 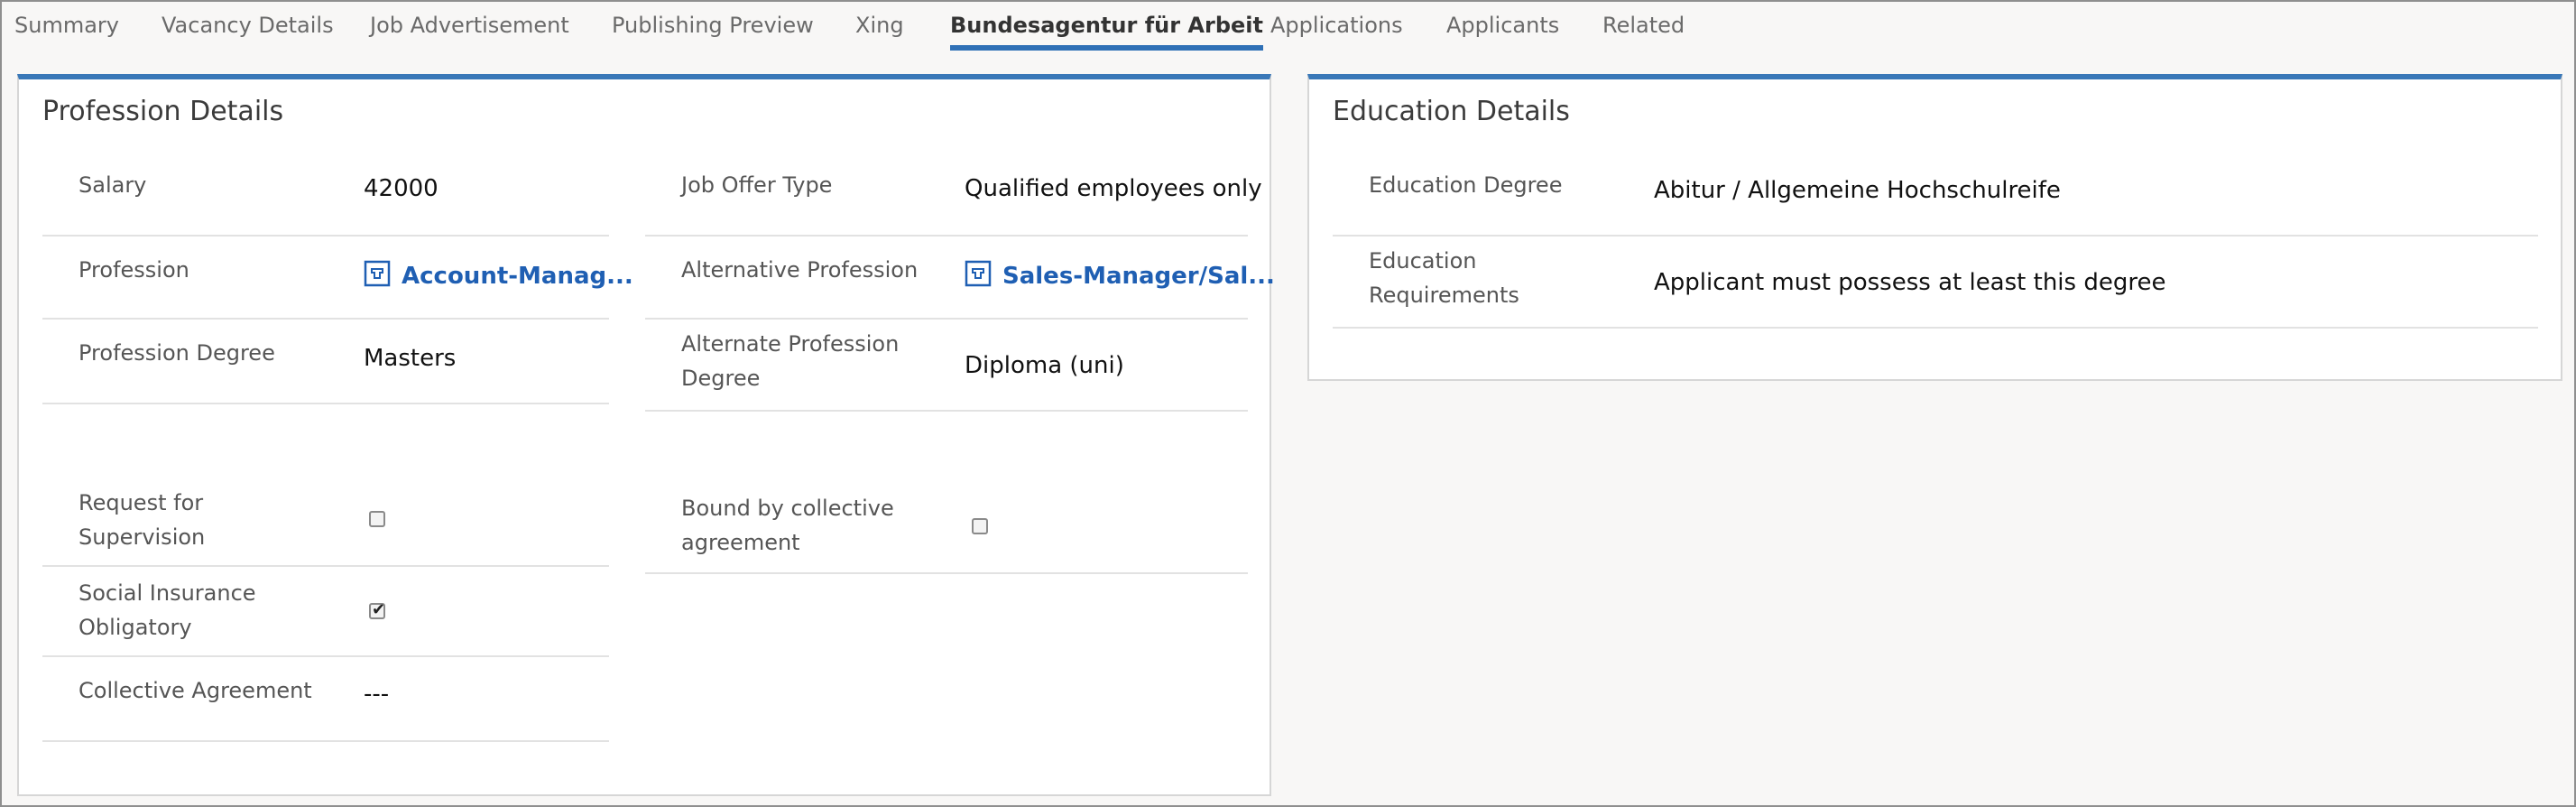 What do you see at coordinates (1643, 27) in the screenshot?
I see `tab-related: Related` at bounding box center [1643, 27].